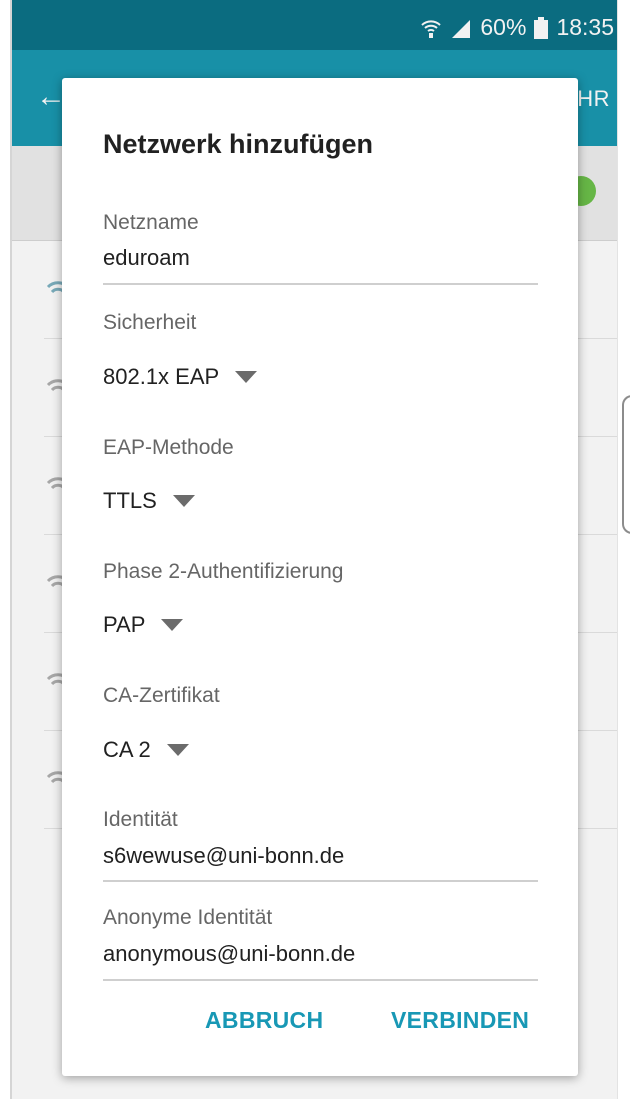  Describe the element at coordinates (320, 881) in the screenshot. I see `identitaet-underline` at that location.